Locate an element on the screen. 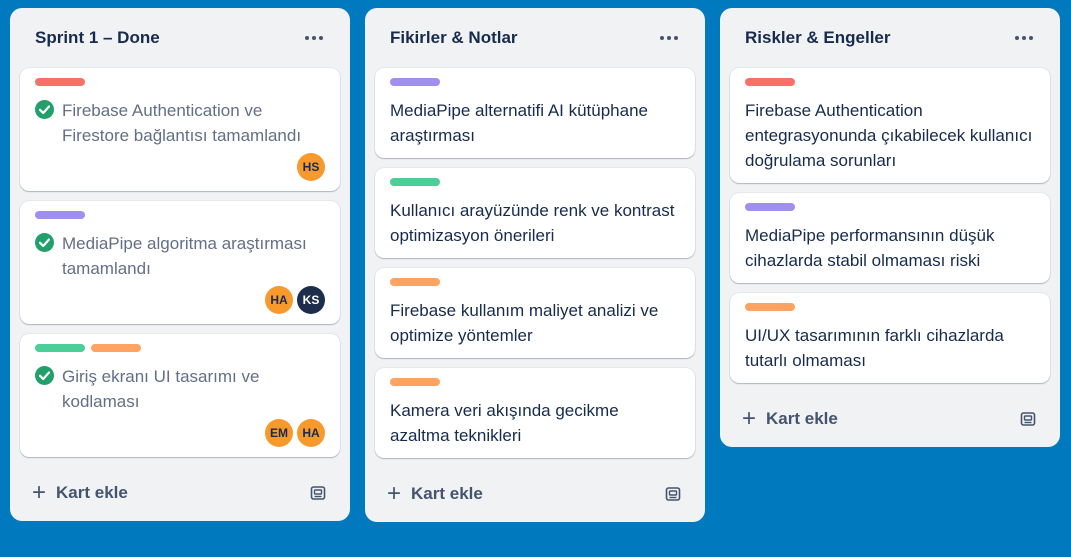 The image size is (1071, 557). list-title: Fikirler & Notlar is located at coordinates (454, 38).